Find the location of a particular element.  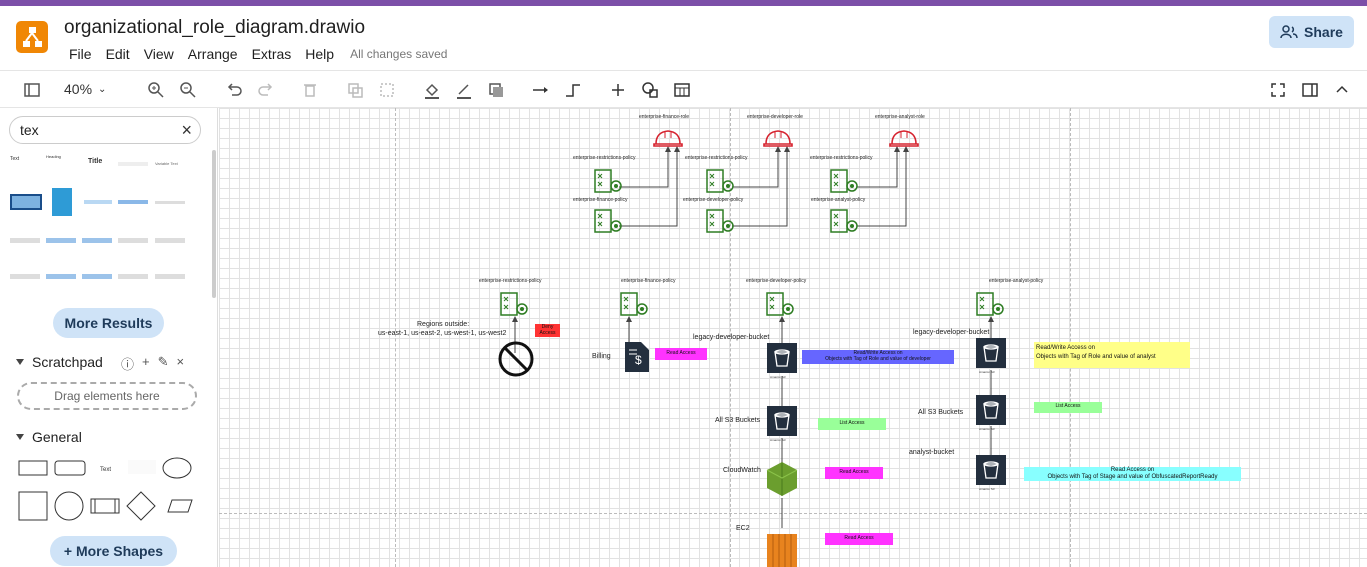

legacy-bucket-label-analyst: legacy-developer-bucket is located at coordinates (951, 332).